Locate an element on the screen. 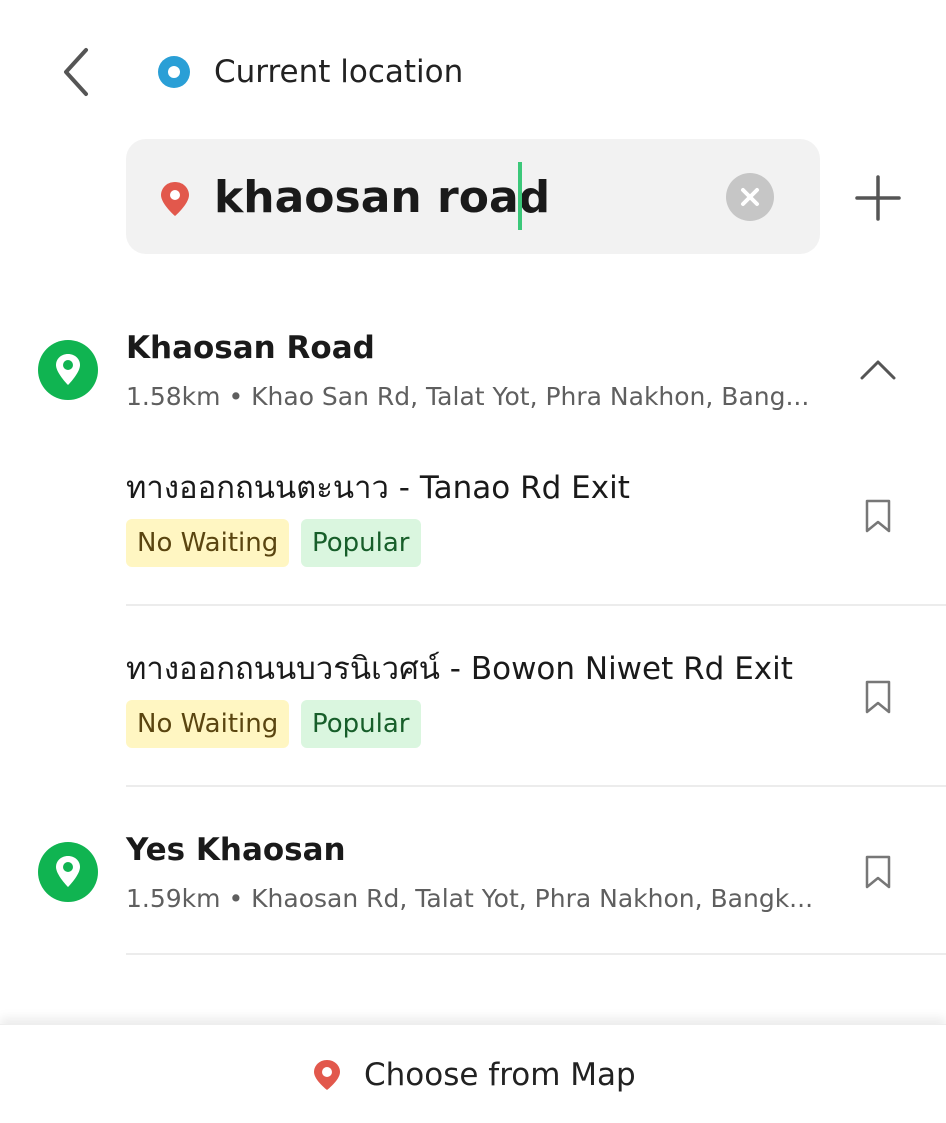  add-stop-button is located at coordinates (878, 198).